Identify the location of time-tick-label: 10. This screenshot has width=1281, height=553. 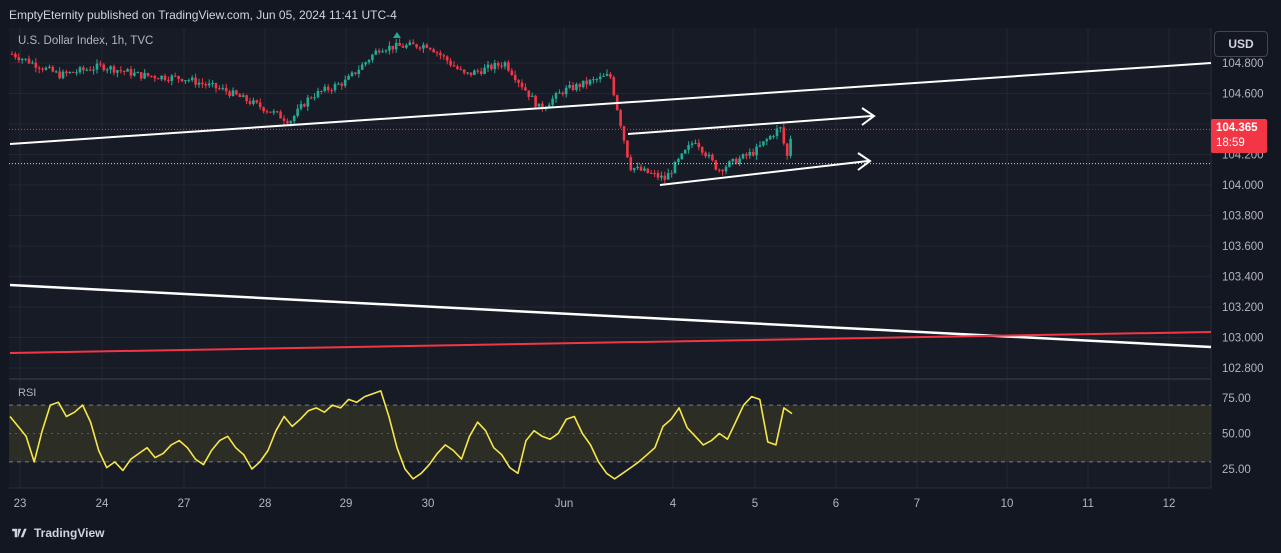
(1007, 504).